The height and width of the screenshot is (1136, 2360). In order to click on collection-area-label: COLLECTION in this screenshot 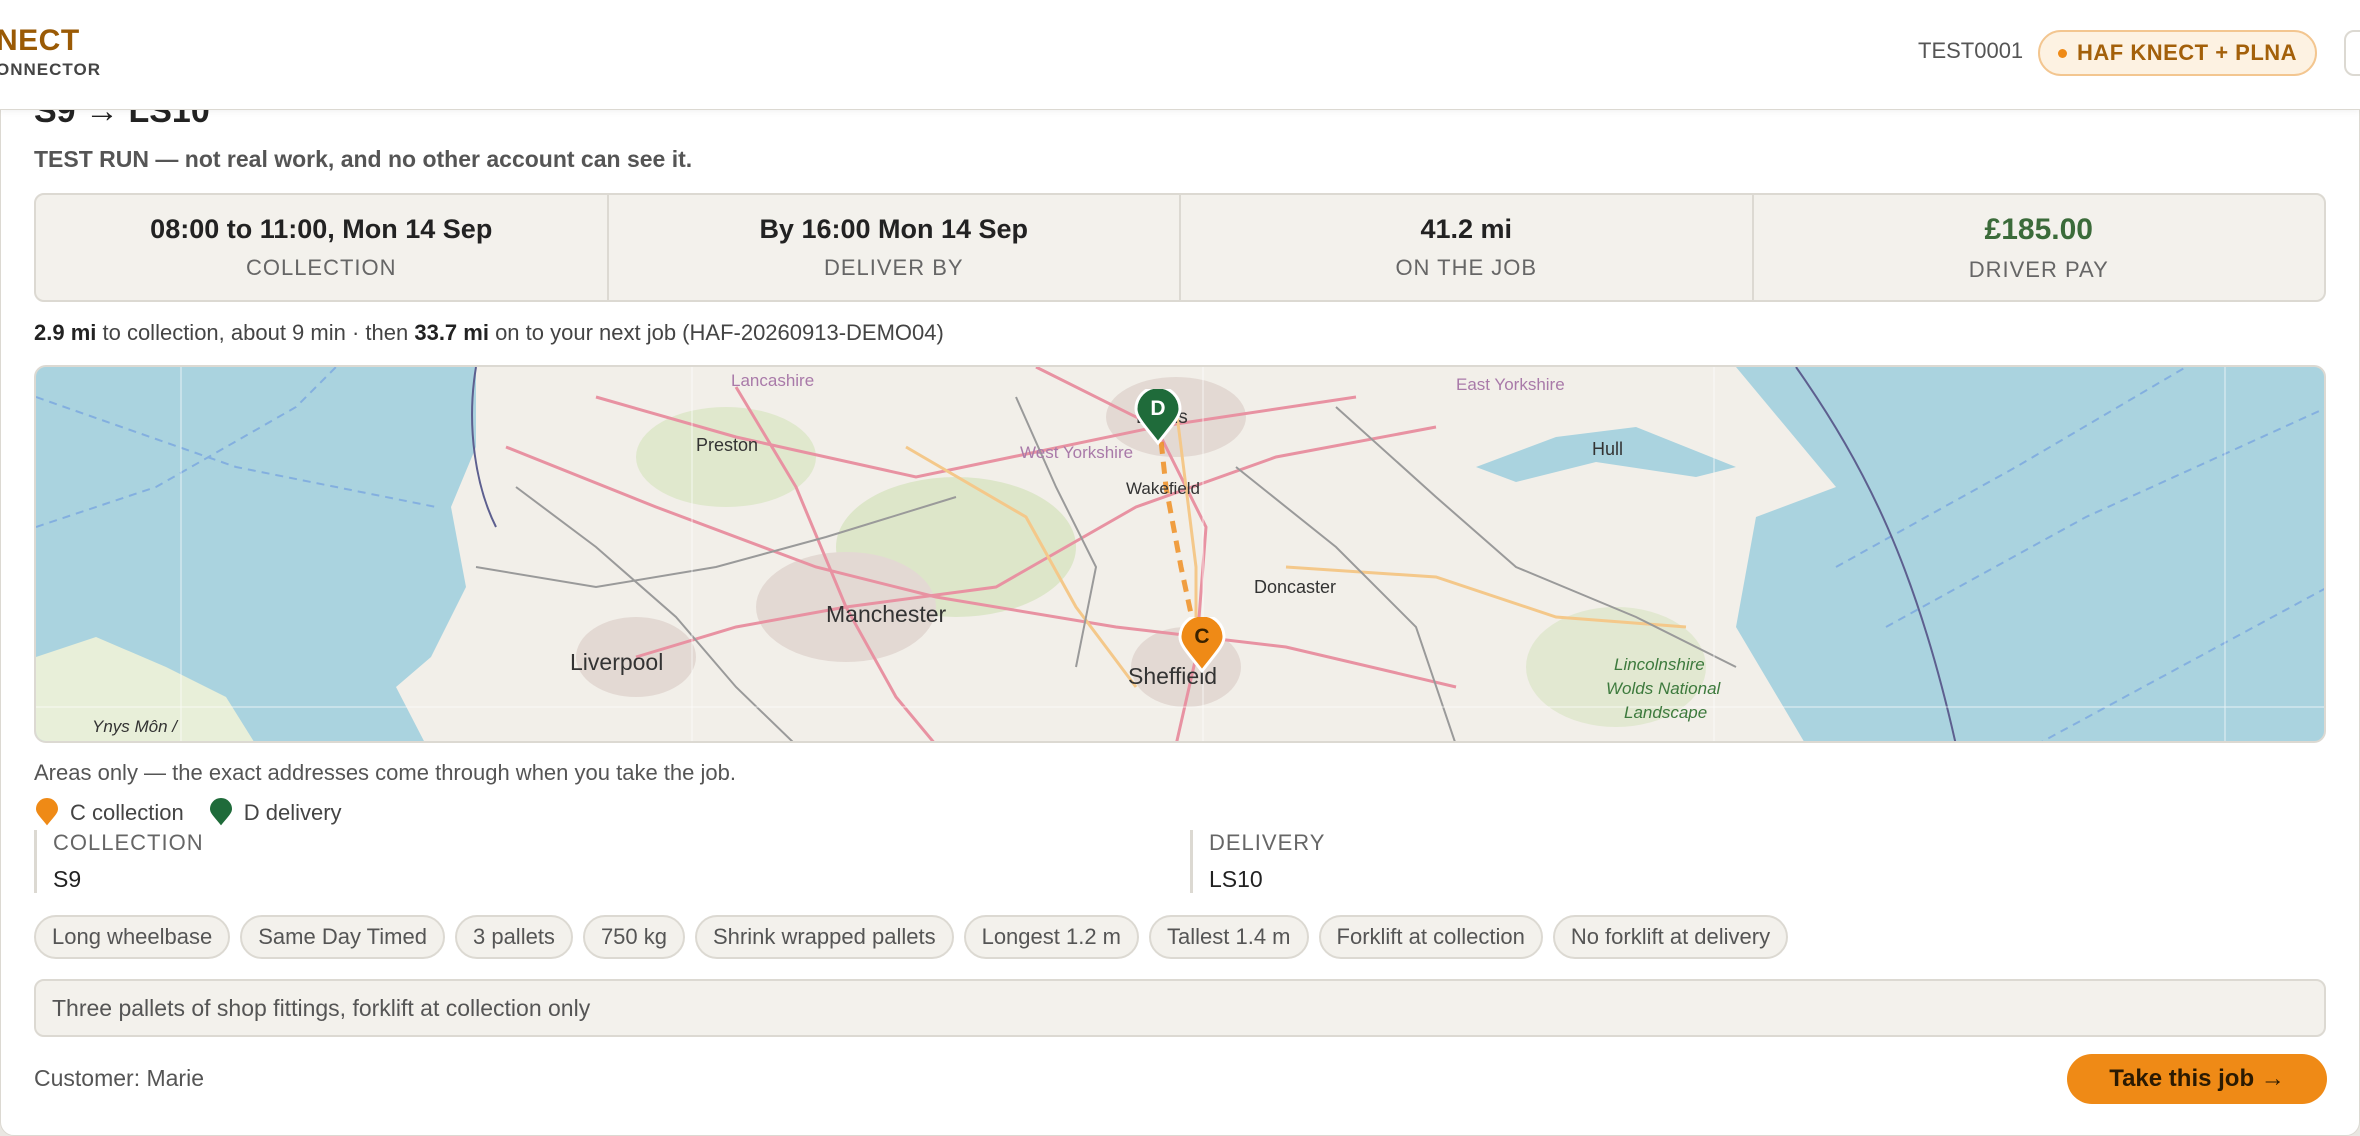, I will do `click(128, 842)`.